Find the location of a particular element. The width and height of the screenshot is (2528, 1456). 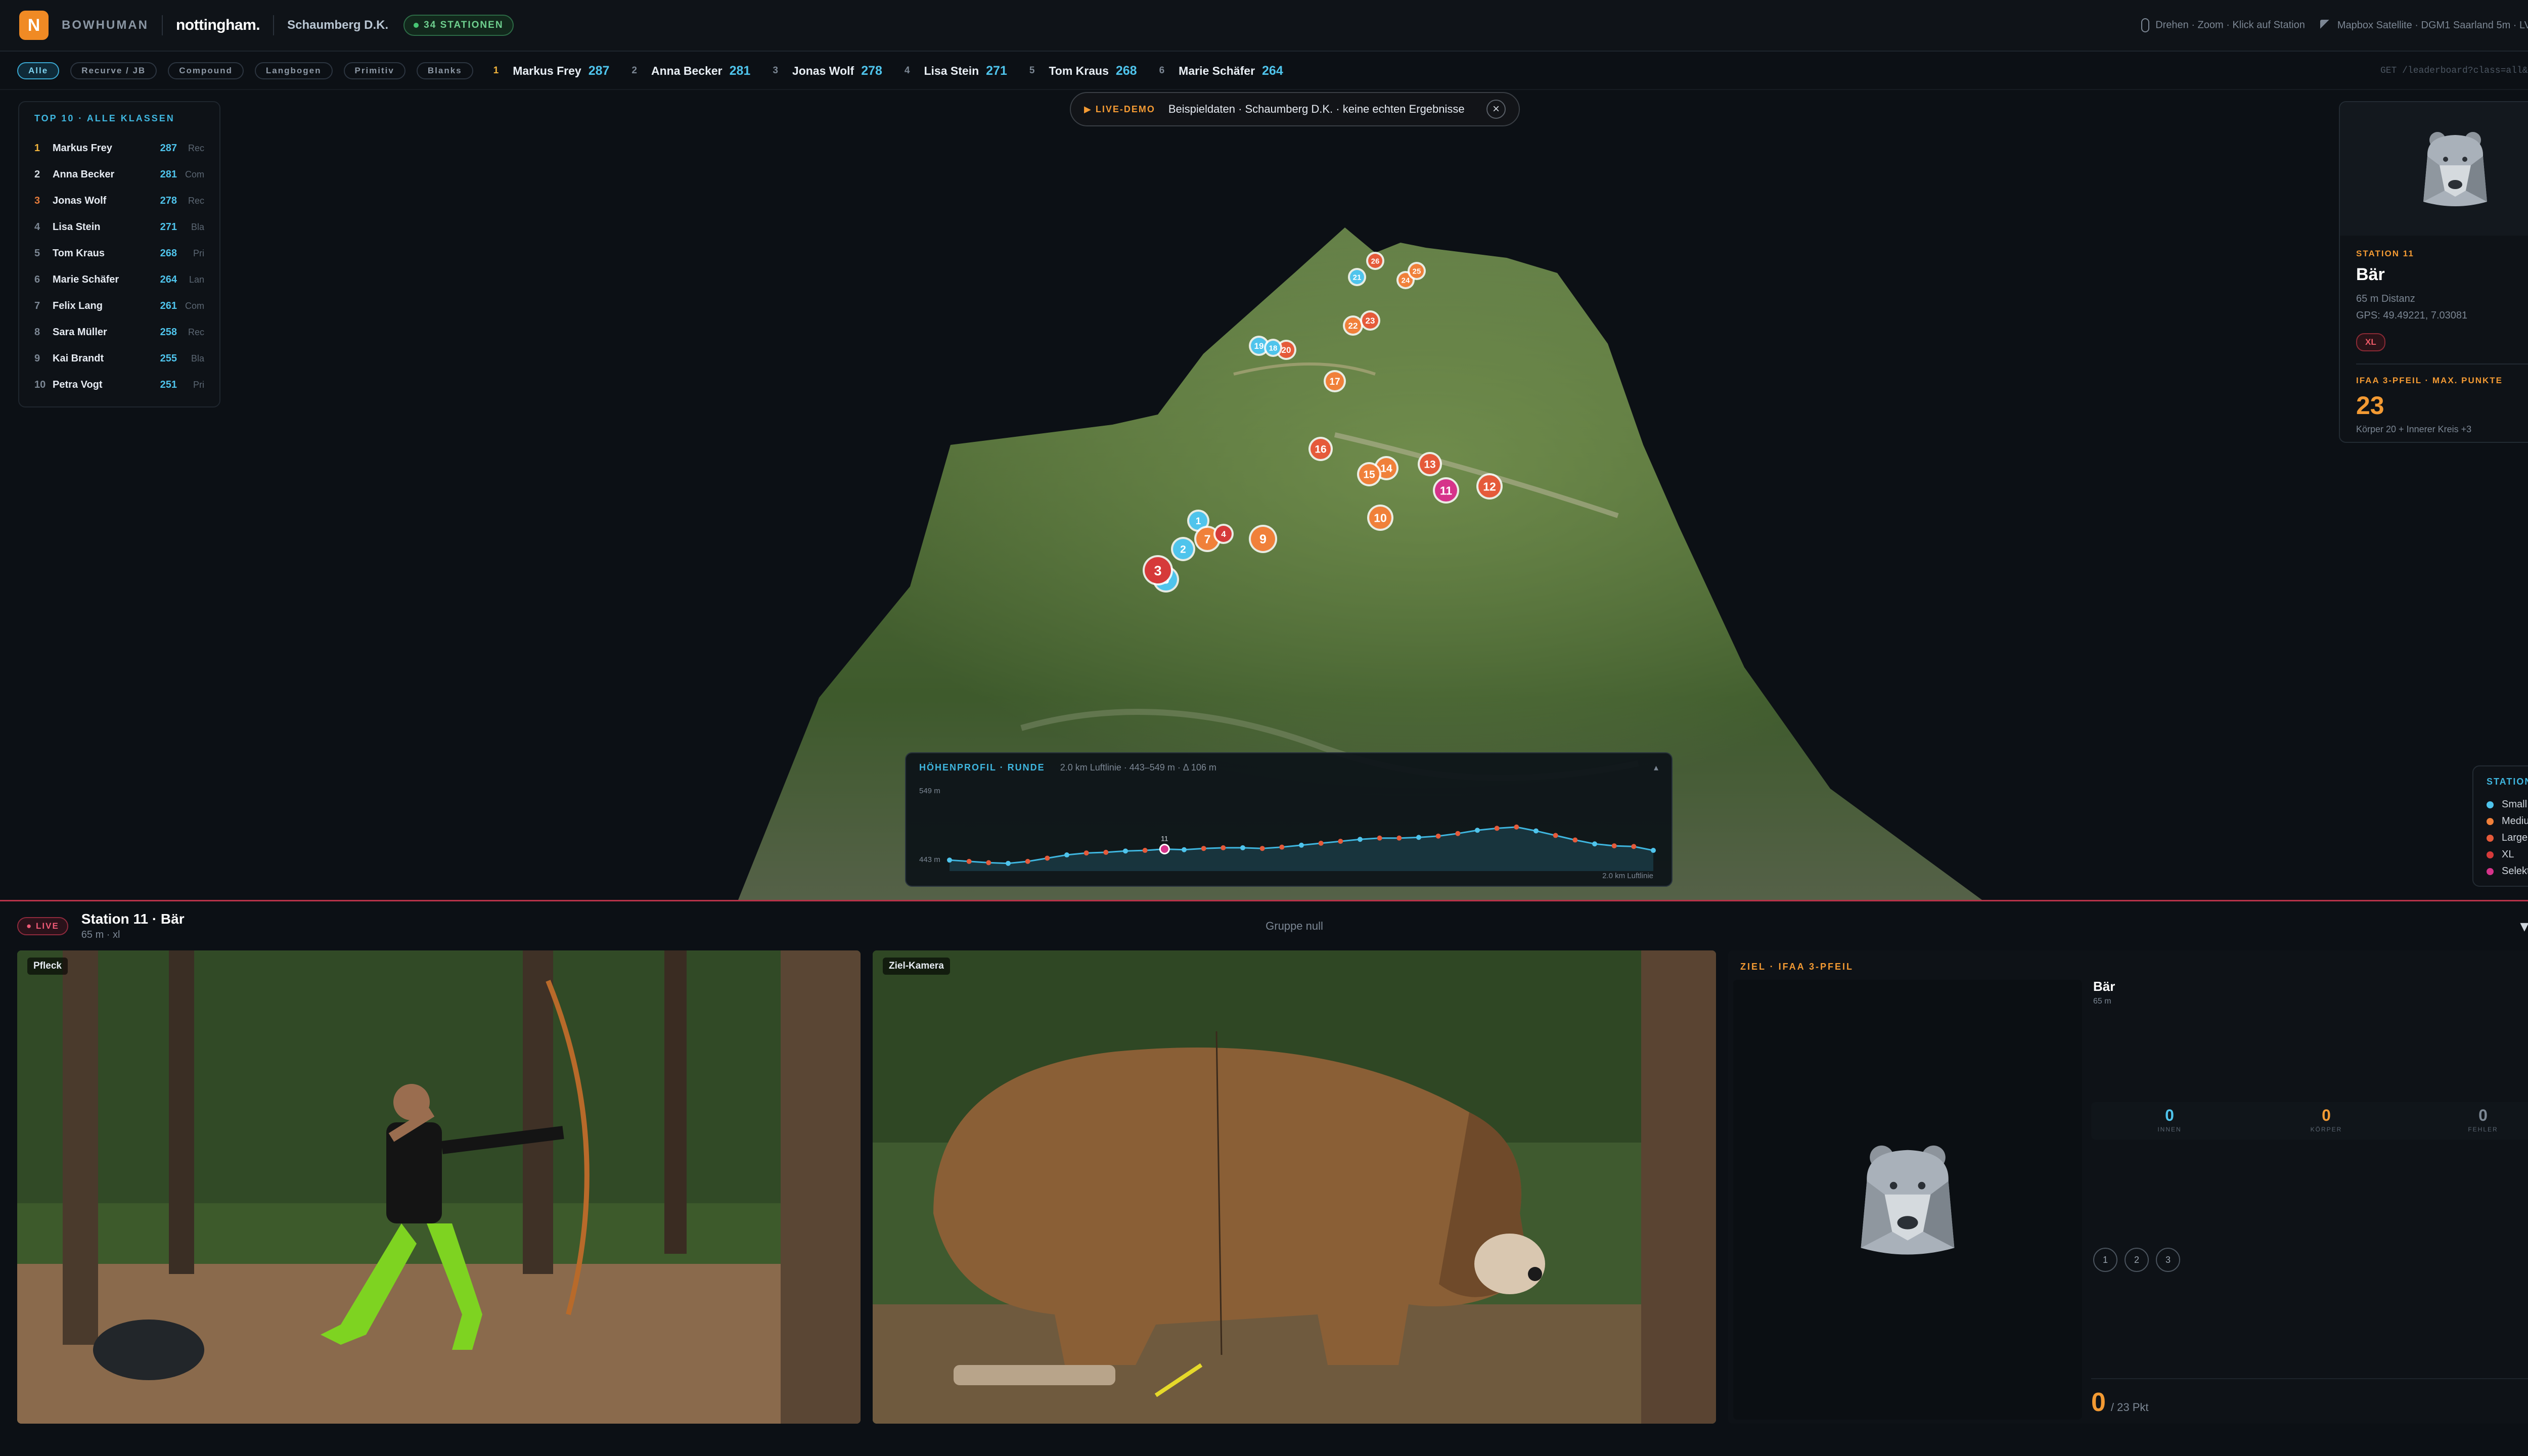

close-icon: × is located at coordinates (1496, 109).